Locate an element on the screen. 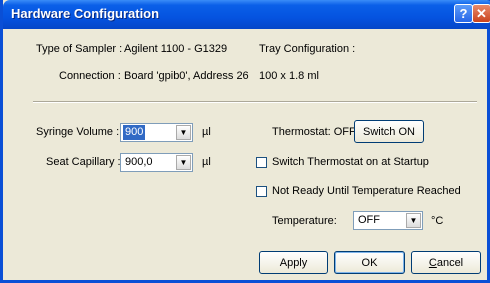 The image size is (490, 283). syringe-volume-unit: µl is located at coordinates (206, 132).